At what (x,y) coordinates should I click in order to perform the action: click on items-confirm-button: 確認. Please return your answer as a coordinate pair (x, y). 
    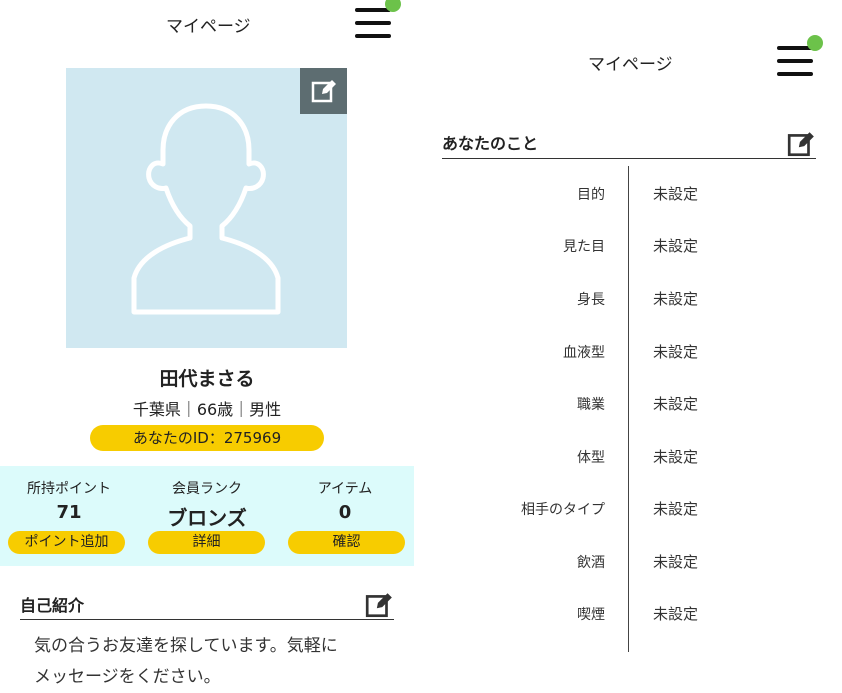
    Looking at the image, I should click on (346, 542).